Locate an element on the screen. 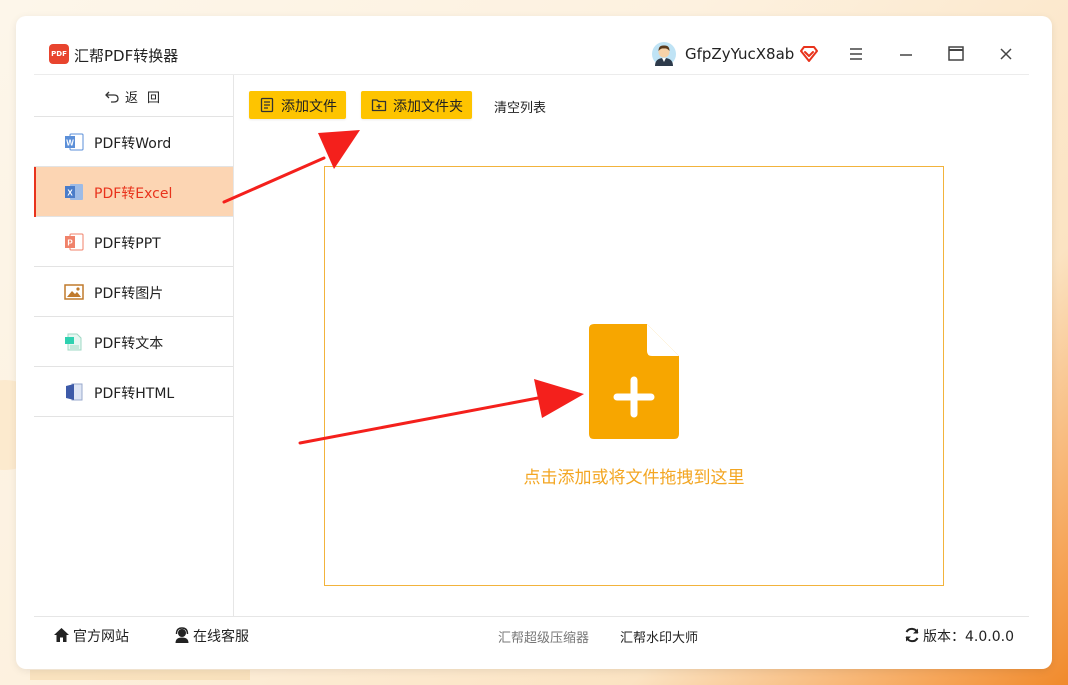 The height and width of the screenshot is (685, 1068). sidebar-item-label: PDF转HTML is located at coordinates (134, 394).